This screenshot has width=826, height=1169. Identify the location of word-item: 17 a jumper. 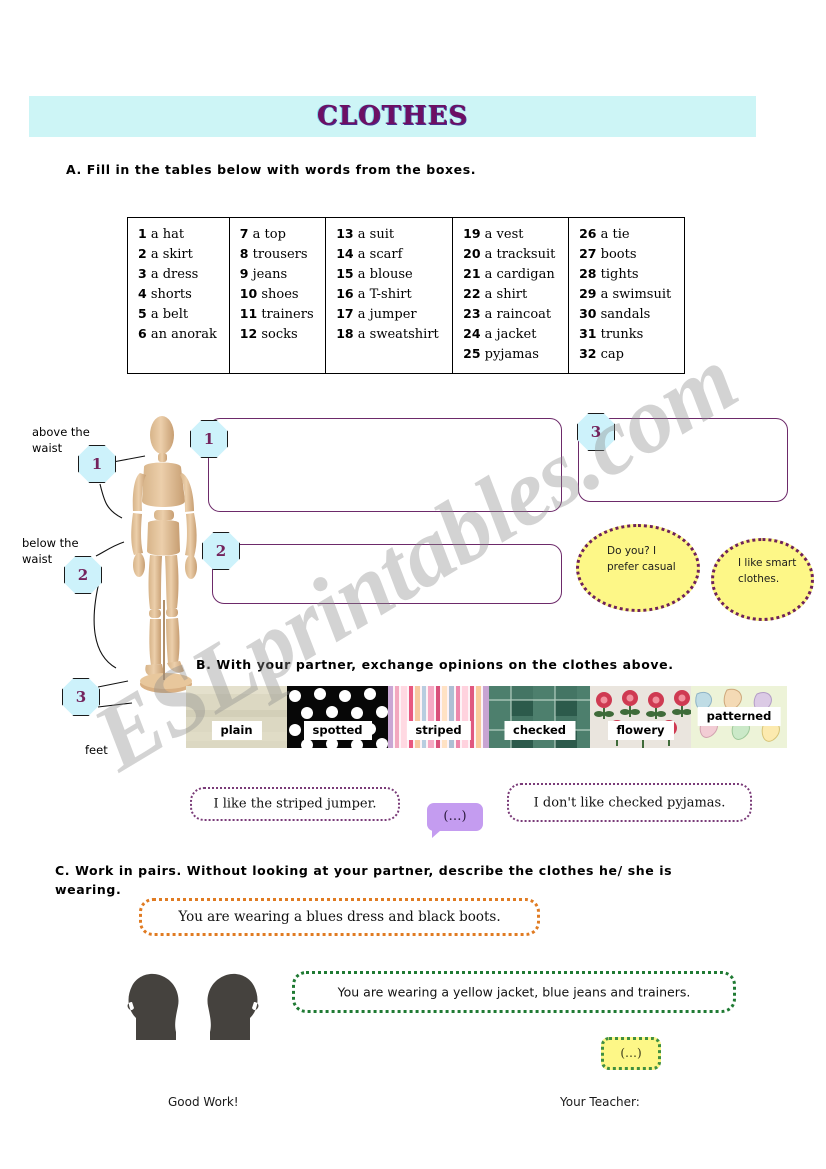
(376, 313).